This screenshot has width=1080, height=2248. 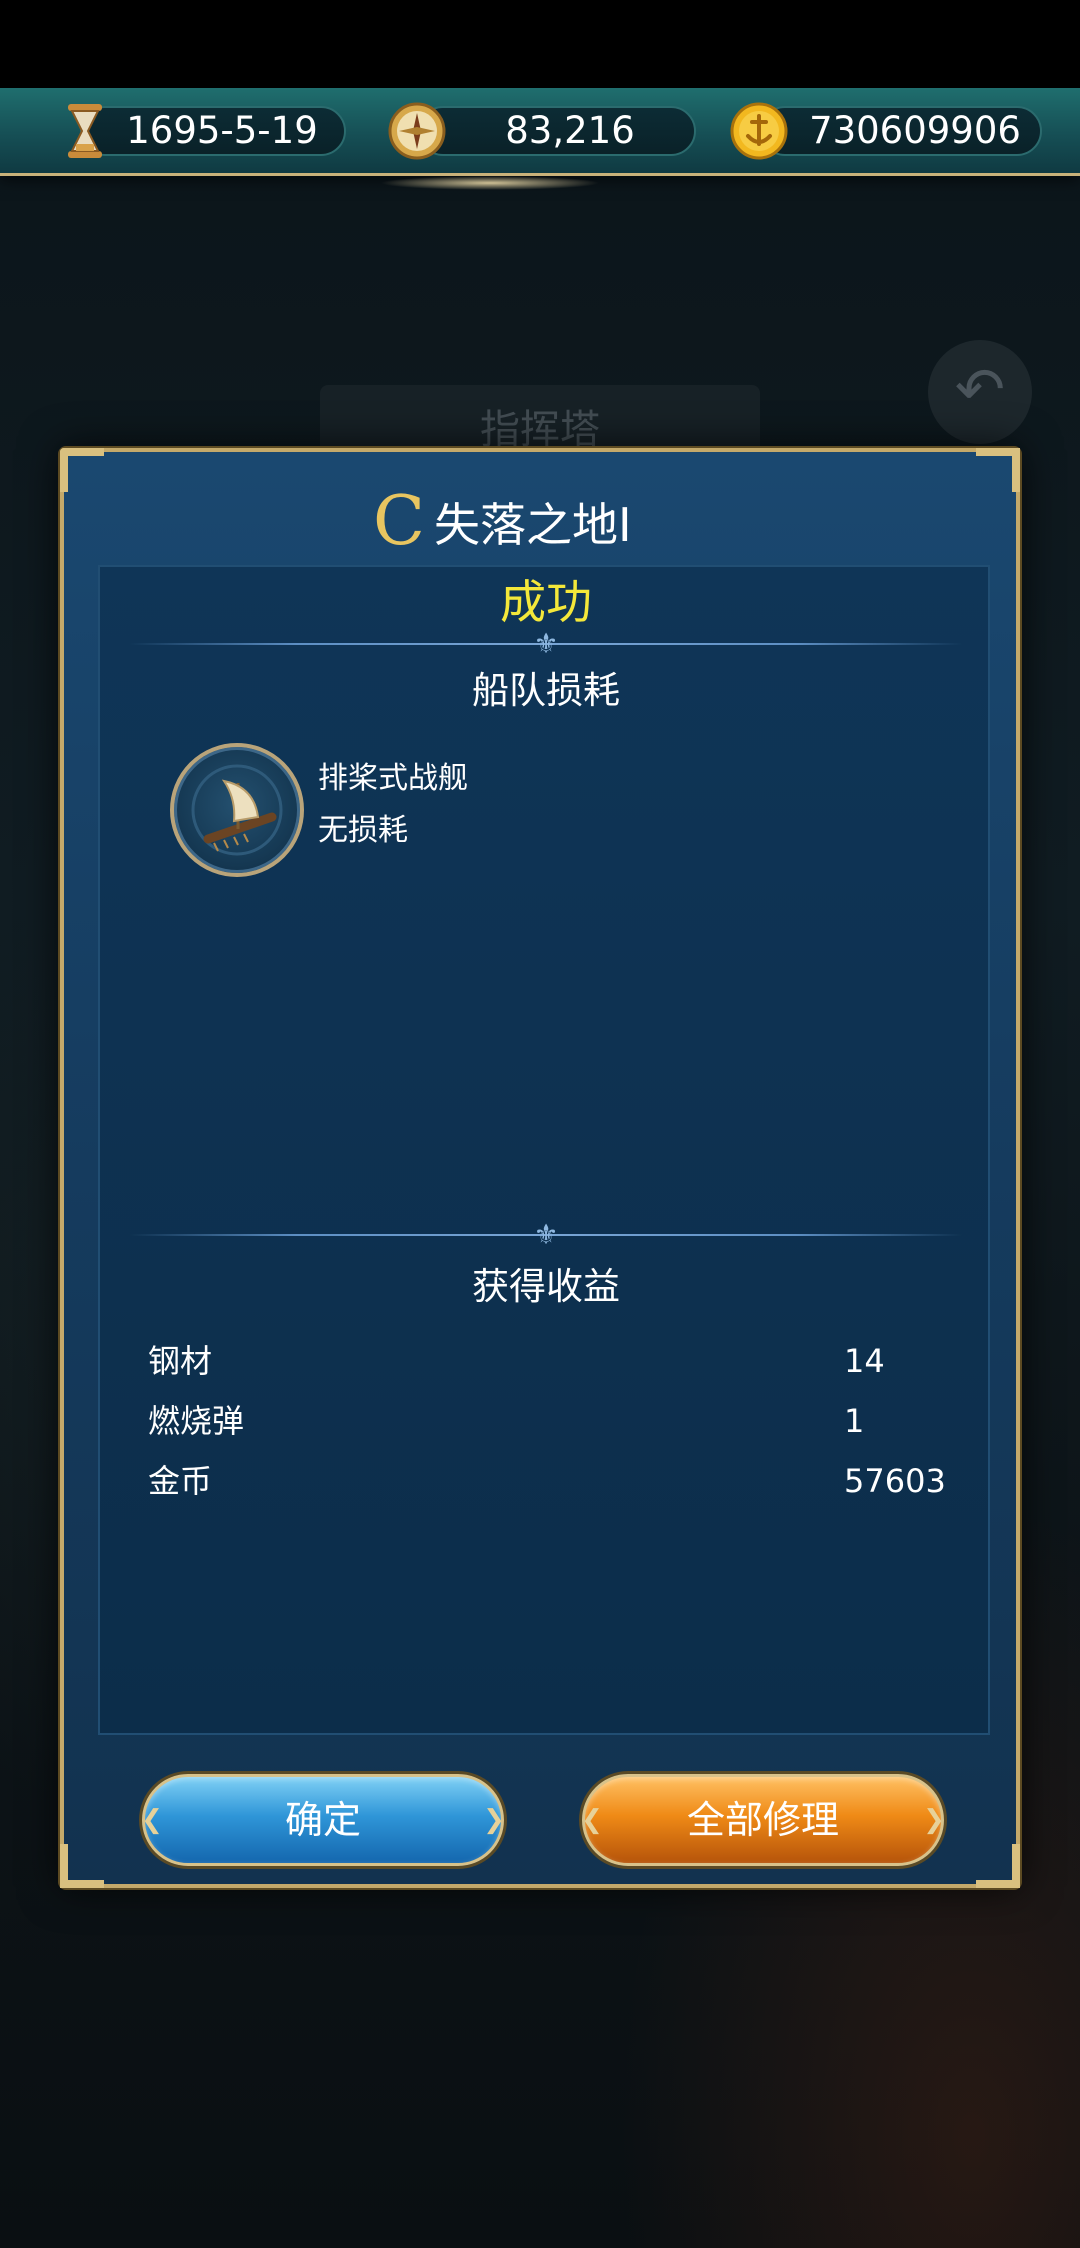 What do you see at coordinates (180, 1361) in the screenshot?
I see `reward-name: 钢材` at bounding box center [180, 1361].